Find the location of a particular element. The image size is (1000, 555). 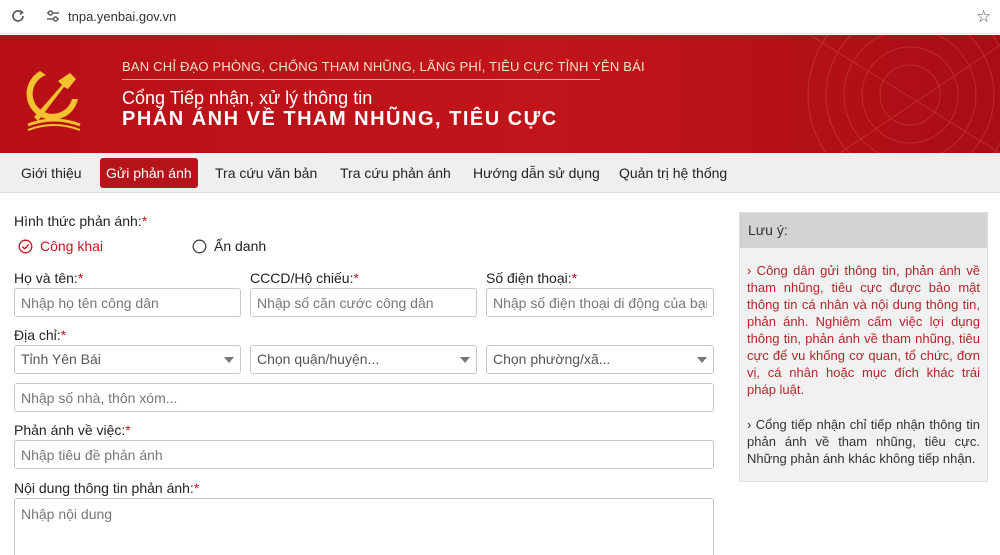

province-select: Tỉnh Yên Bái is located at coordinates (127, 359).